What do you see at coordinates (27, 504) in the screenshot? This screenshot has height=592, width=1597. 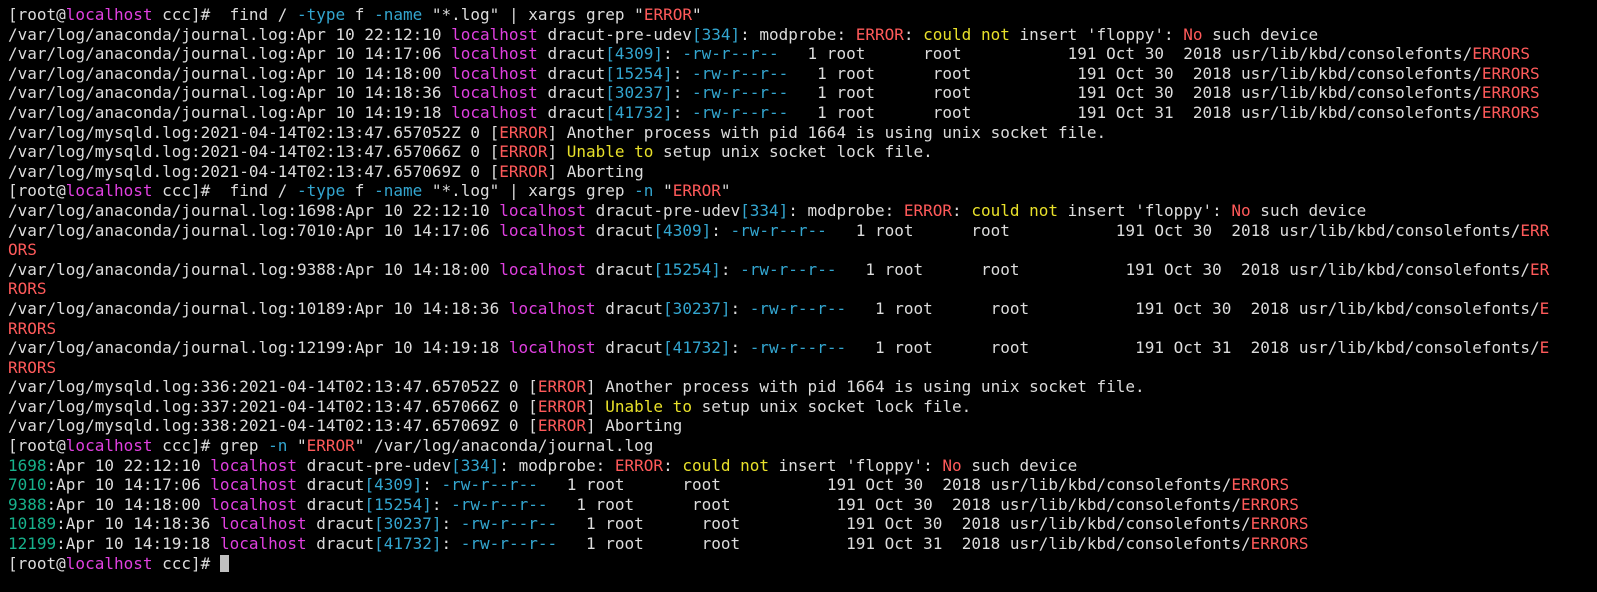 I see `line-number: 9388` at bounding box center [27, 504].